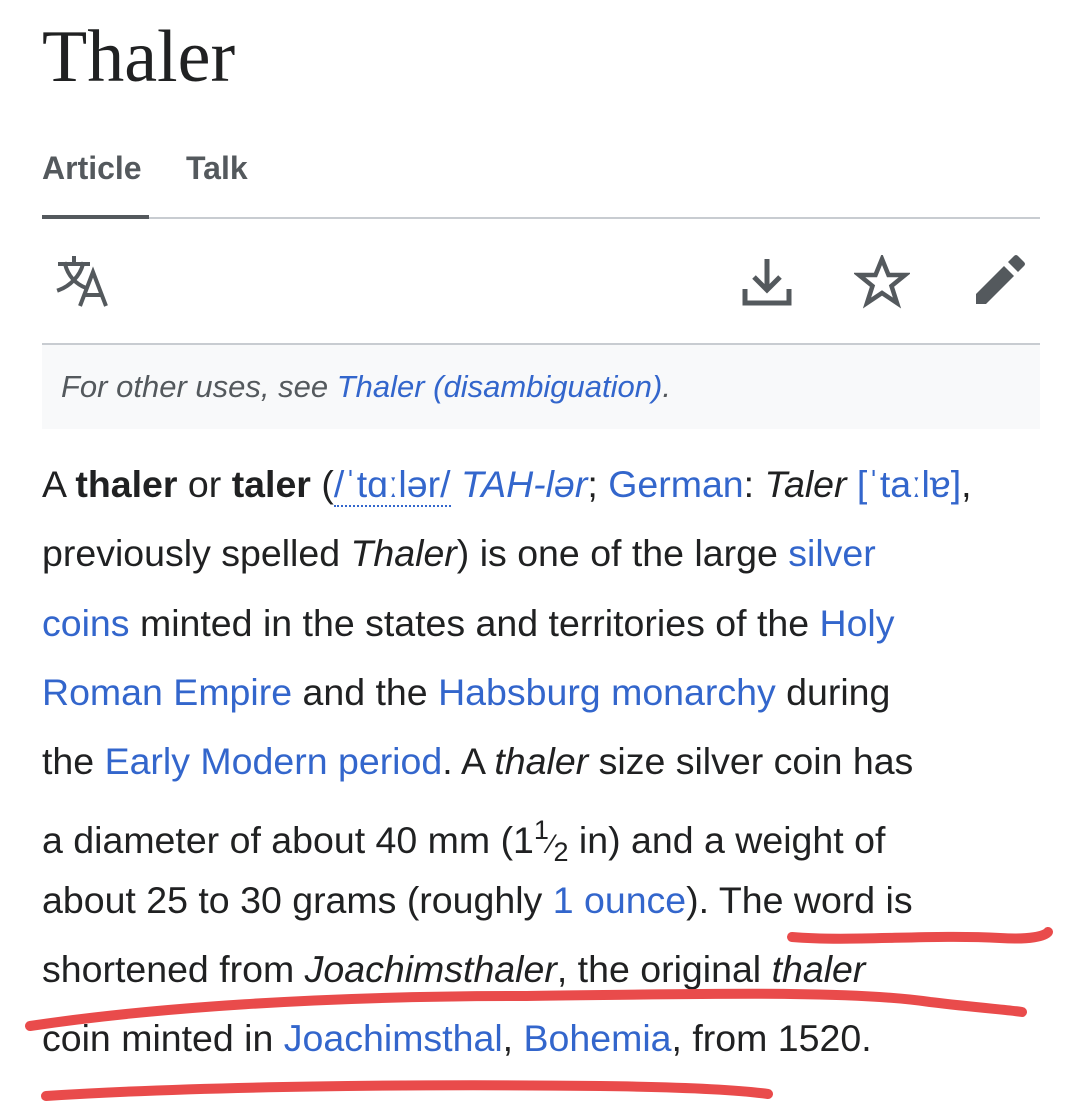 This screenshot has width=1080, height=1101. What do you see at coordinates (126, 484) in the screenshot?
I see `bold-term: thaler` at bounding box center [126, 484].